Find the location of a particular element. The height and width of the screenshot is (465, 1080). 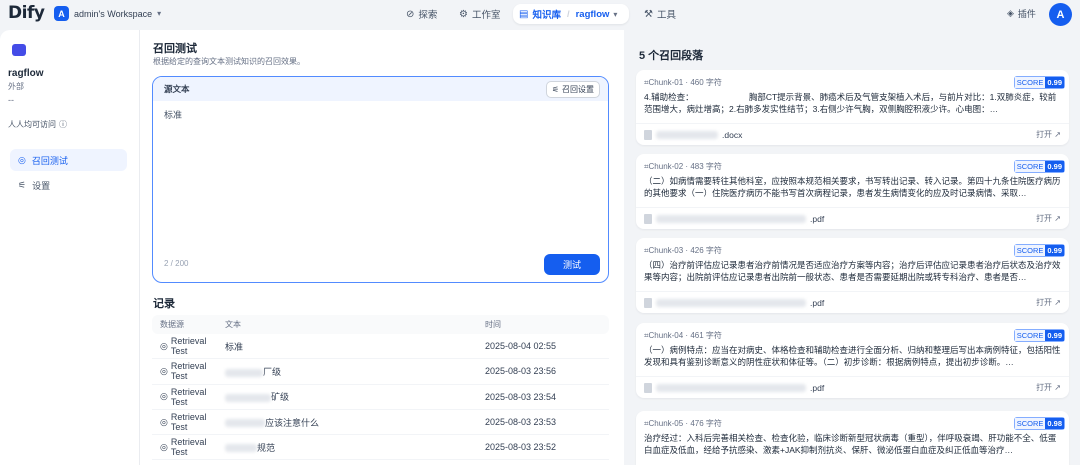

test-button: 测试 is located at coordinates (572, 264).